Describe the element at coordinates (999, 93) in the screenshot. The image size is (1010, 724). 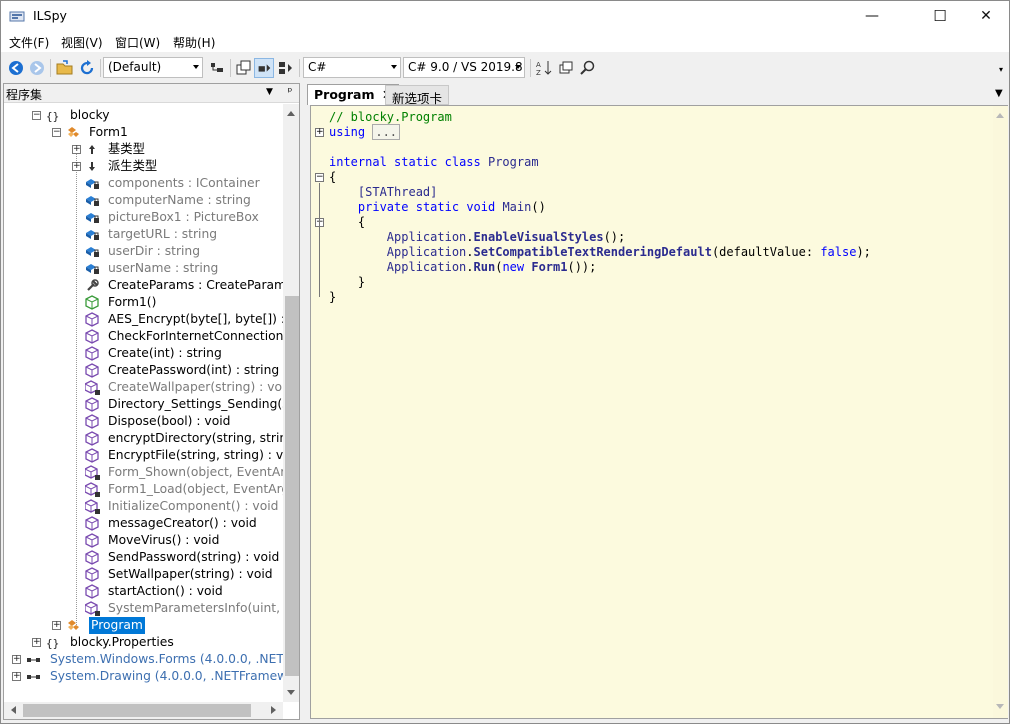
I see `tab-list-icon: ▼` at that location.